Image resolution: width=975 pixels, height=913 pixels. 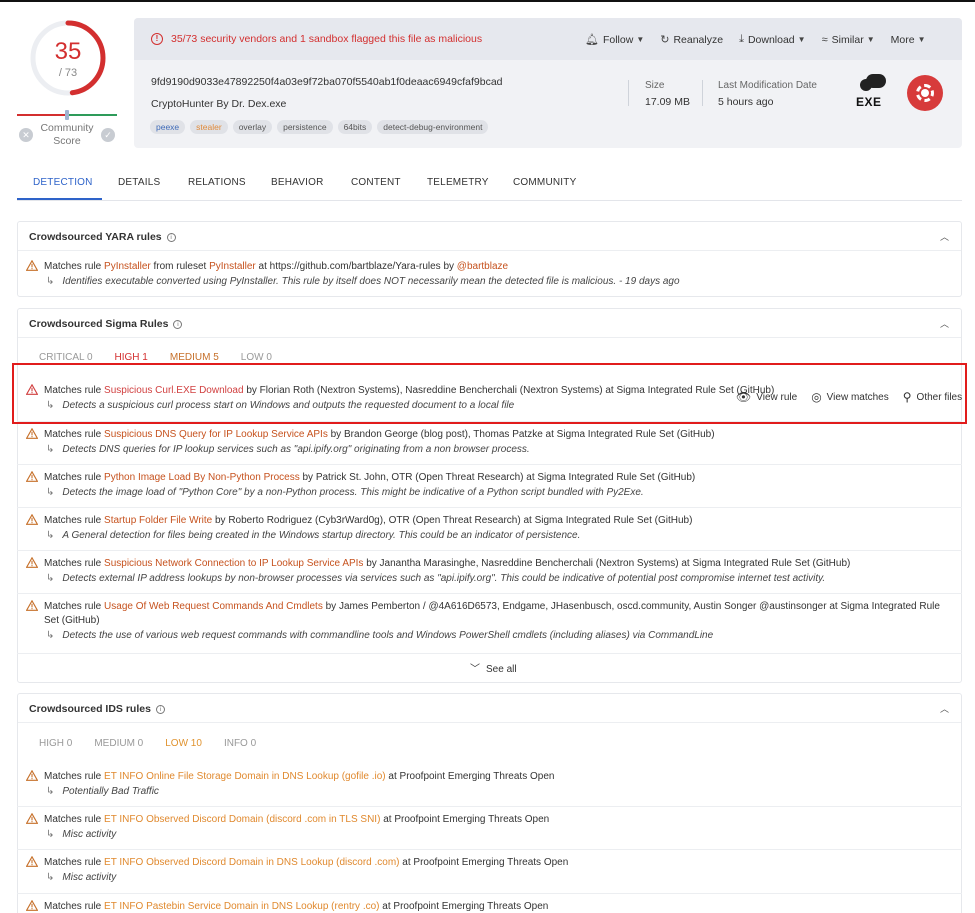 What do you see at coordinates (741, 39) in the screenshot?
I see `download-icon: ⤓` at bounding box center [741, 39].